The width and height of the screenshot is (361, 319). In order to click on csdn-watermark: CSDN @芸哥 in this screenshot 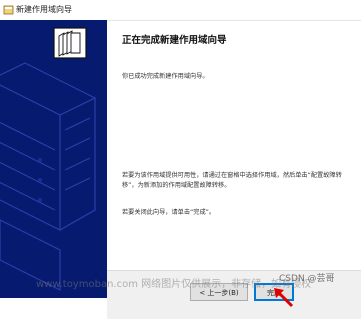, I will do `click(307, 279)`.